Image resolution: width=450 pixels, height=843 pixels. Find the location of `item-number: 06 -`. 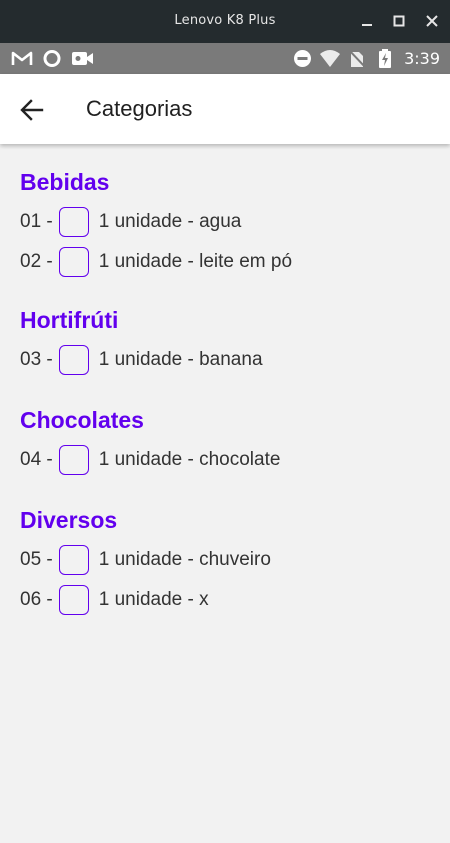

item-number: 06 - is located at coordinates (36, 599).